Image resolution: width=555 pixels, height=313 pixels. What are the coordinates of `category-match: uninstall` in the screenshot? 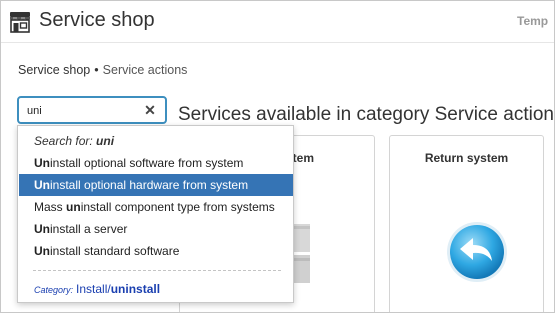 It's located at (135, 289).